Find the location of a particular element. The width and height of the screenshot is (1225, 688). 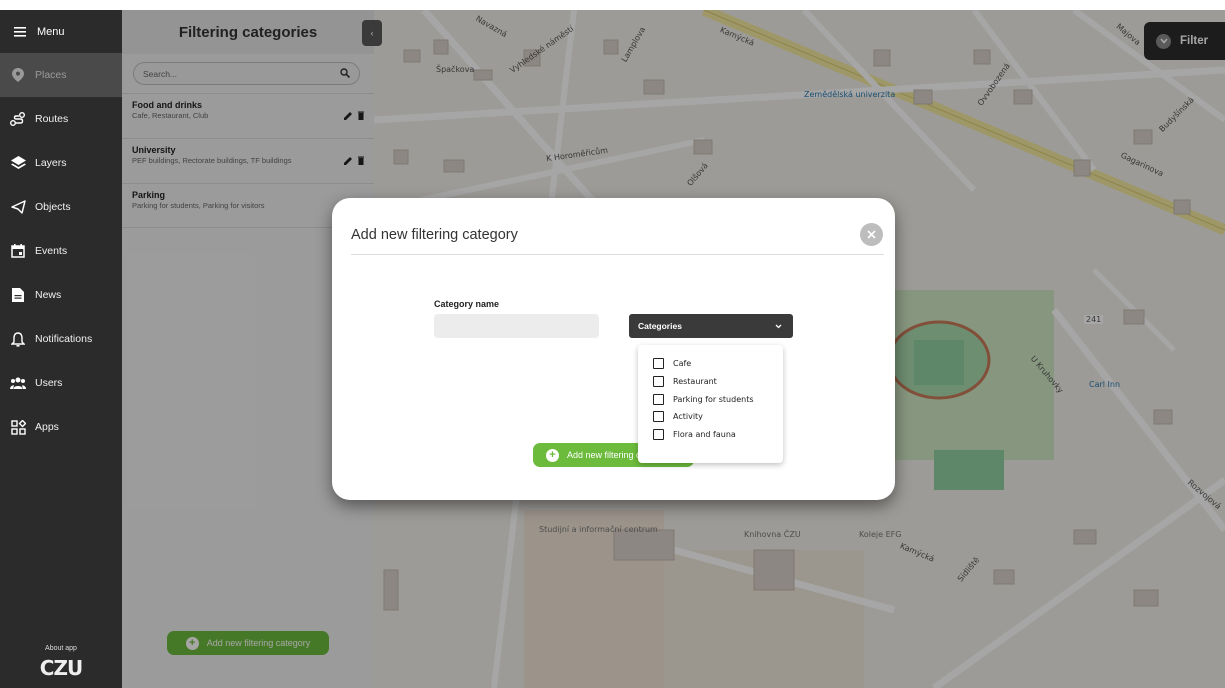

menu-item-news: News is located at coordinates (61, 295).